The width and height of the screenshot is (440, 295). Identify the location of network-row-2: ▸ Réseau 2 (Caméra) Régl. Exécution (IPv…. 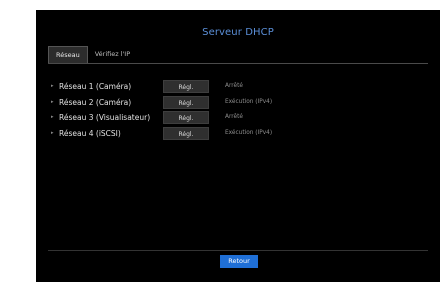
(238, 103).